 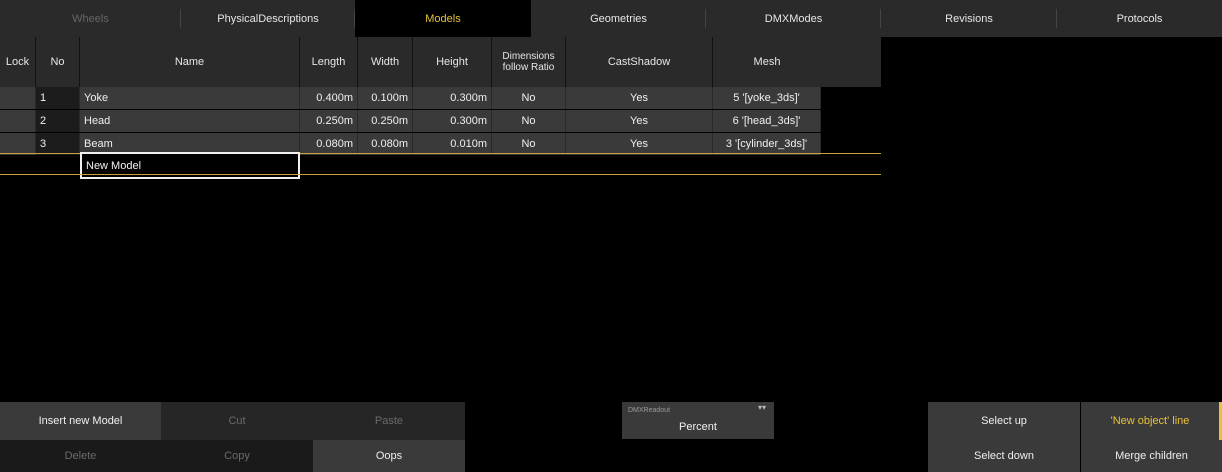 I want to click on new-row-bottom-line, so click(x=440, y=174).